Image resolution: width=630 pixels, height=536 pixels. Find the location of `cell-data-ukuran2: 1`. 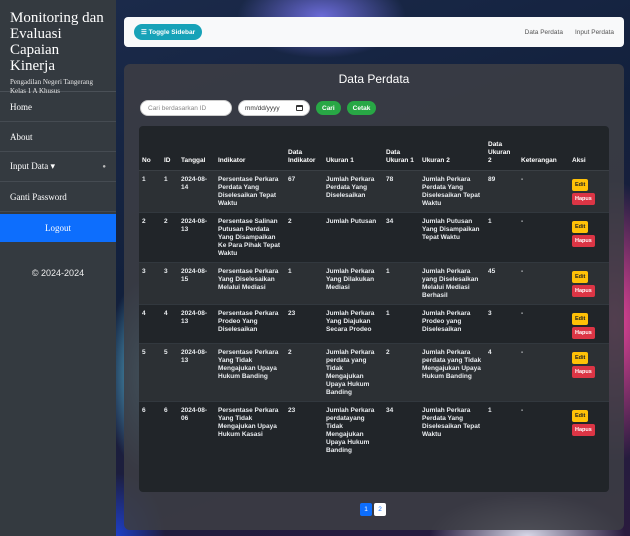

cell-data-ukuran2: 1 is located at coordinates (501, 429).